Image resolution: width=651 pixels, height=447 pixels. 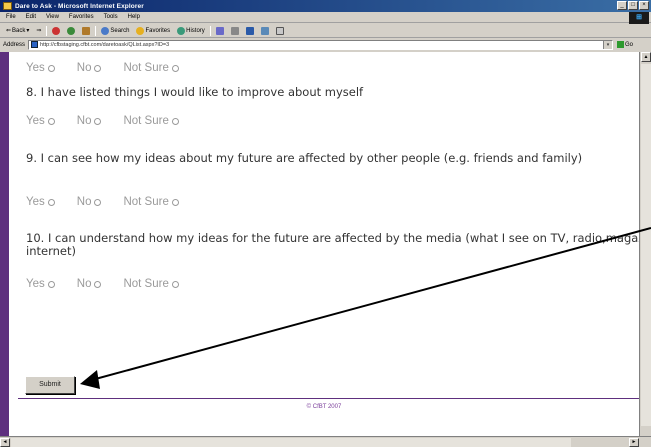 I want to click on discuss-icon, so click(x=264, y=30).